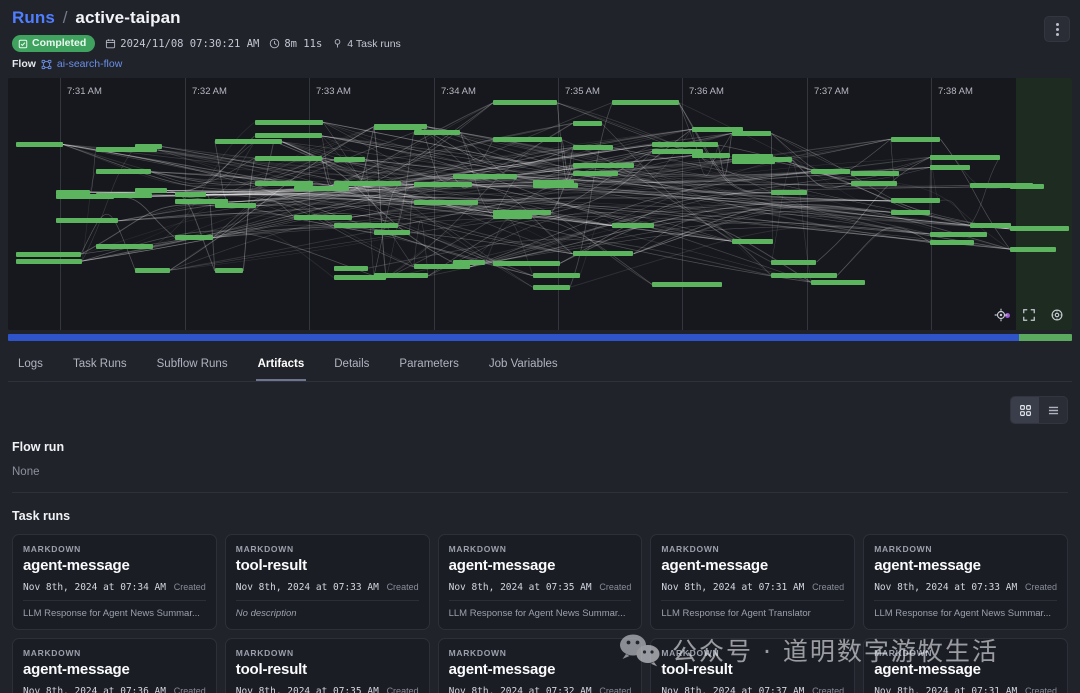 The width and height of the screenshot is (1080, 693). Describe the element at coordinates (1057, 29) in the screenshot. I see `more-options-button` at that location.